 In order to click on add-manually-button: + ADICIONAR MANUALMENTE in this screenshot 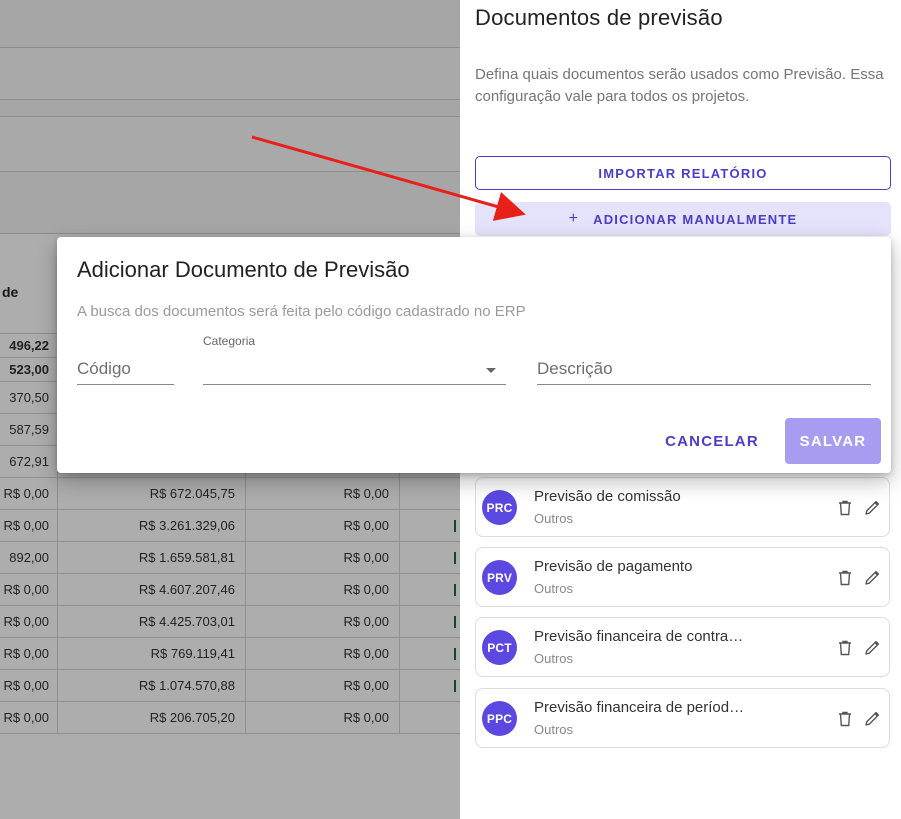, I will do `click(683, 219)`.